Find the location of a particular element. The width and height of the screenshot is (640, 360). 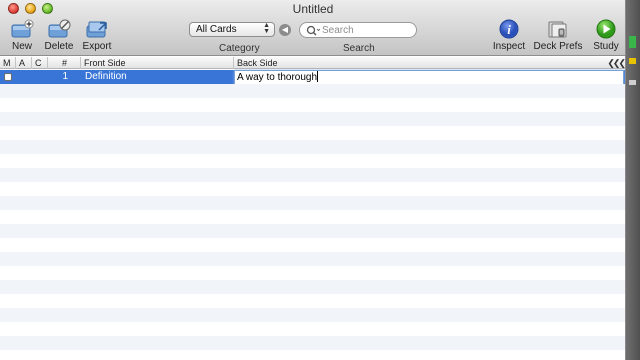

delete-card-icon is located at coordinates (59, 28).